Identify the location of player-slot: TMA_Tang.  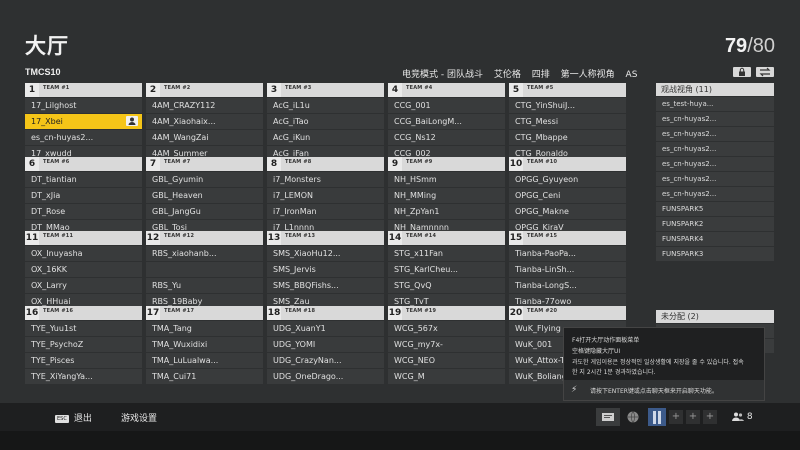
(204, 328).